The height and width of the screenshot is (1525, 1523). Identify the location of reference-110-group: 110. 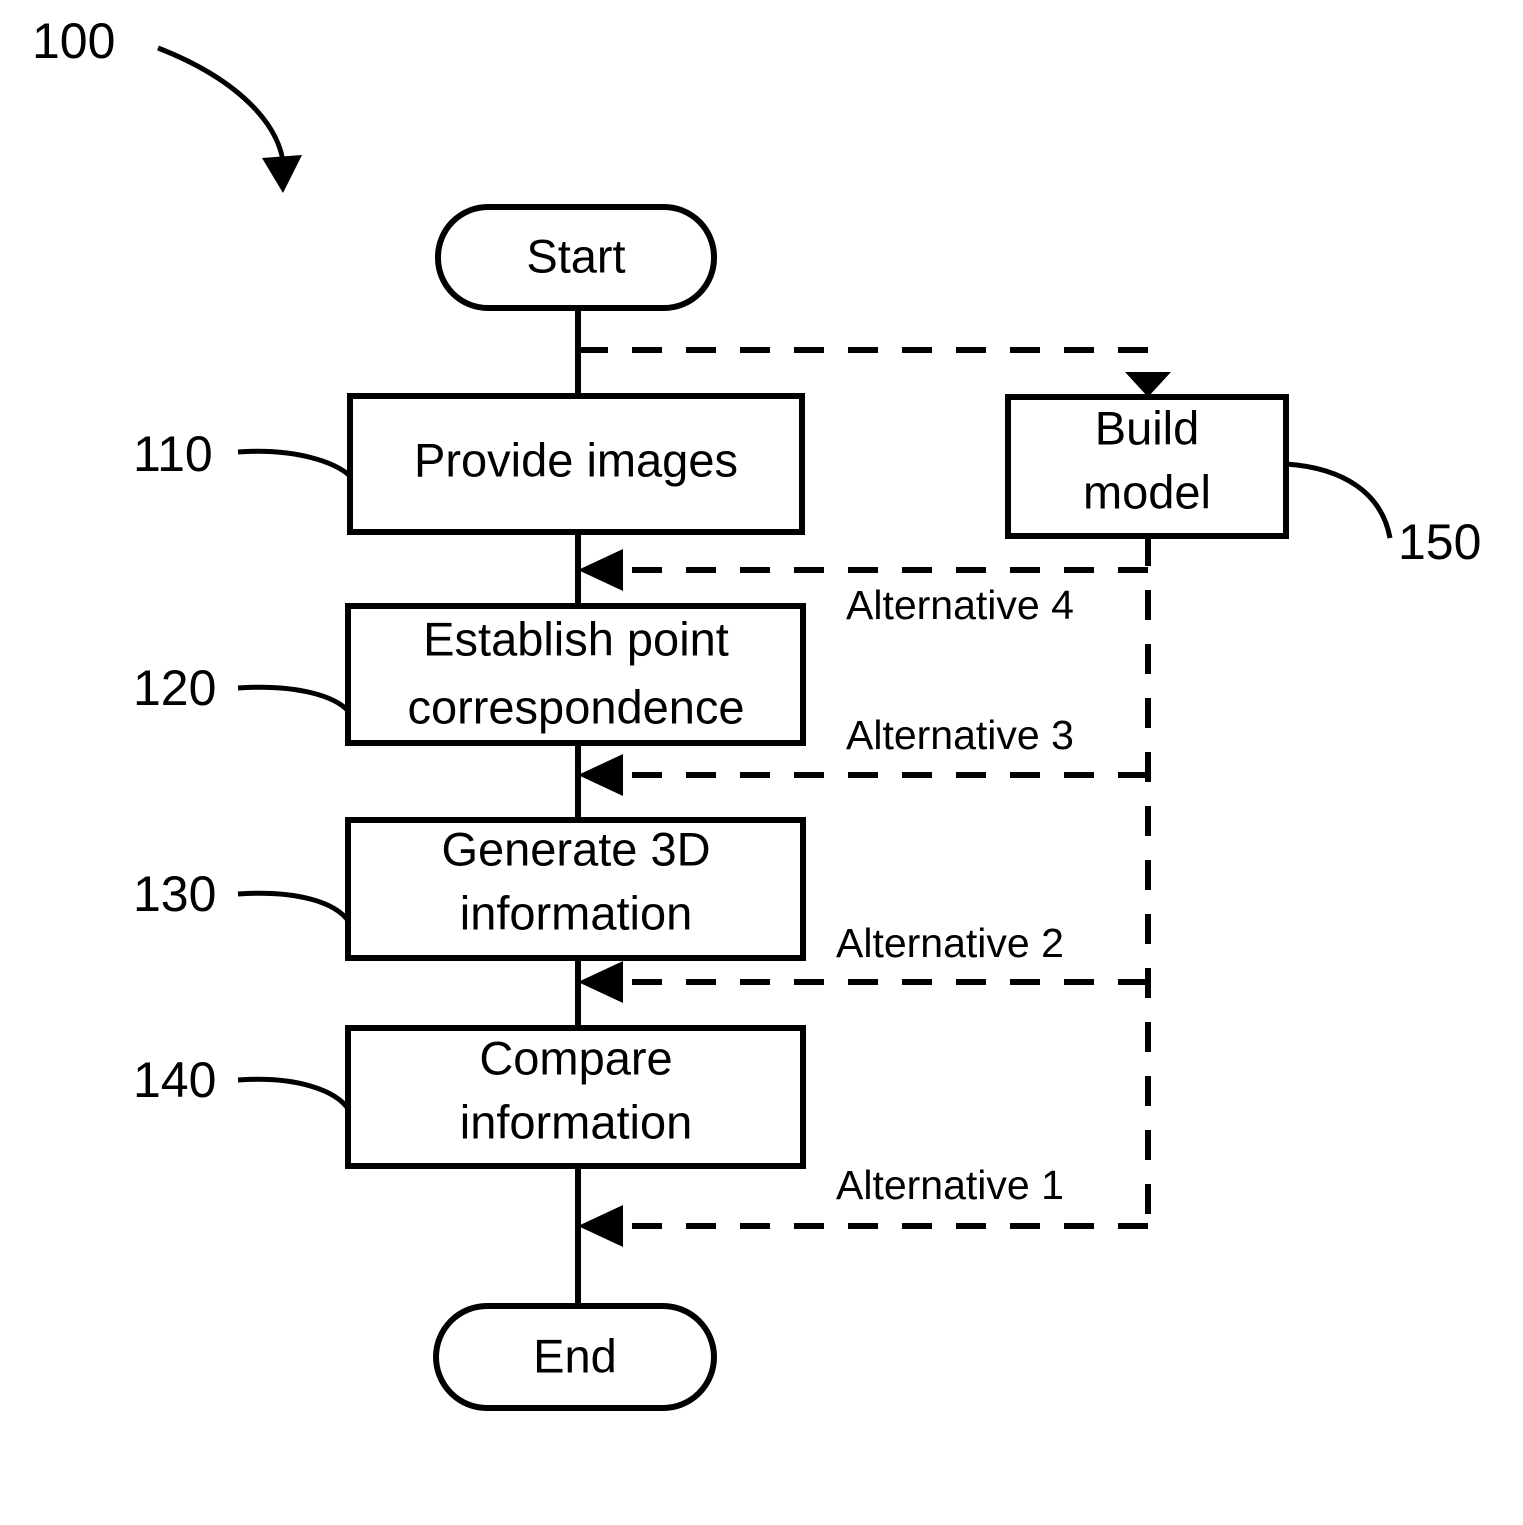
(242, 454).